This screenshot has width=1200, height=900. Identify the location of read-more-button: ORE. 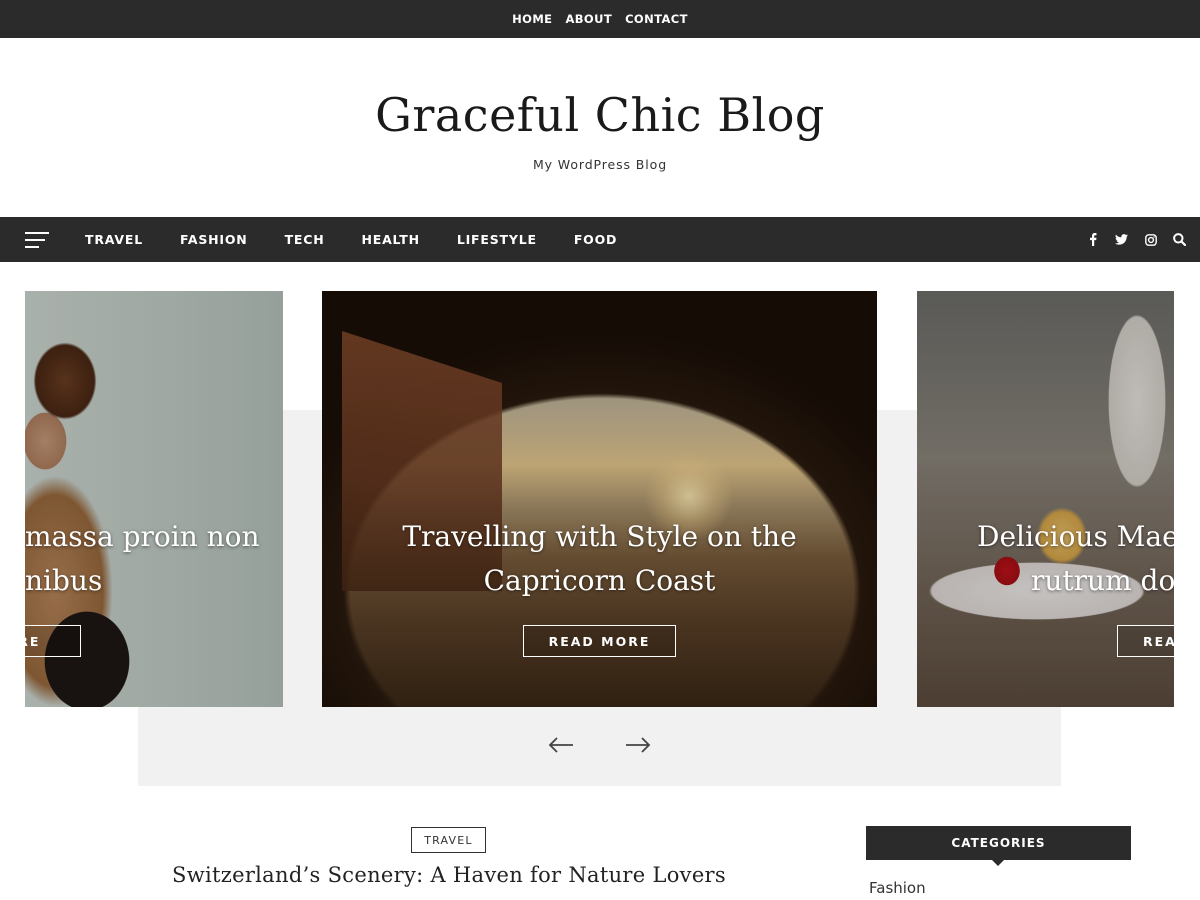
(53, 641).